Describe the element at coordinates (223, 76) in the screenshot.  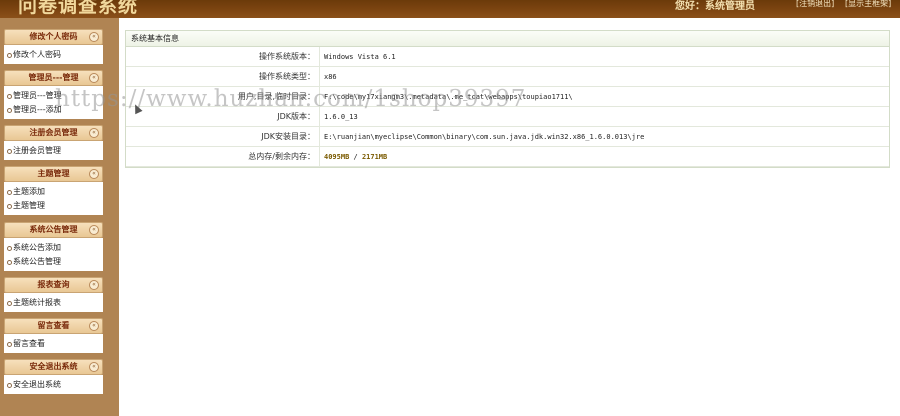
I see `row-label: 操作系统类型：` at that location.